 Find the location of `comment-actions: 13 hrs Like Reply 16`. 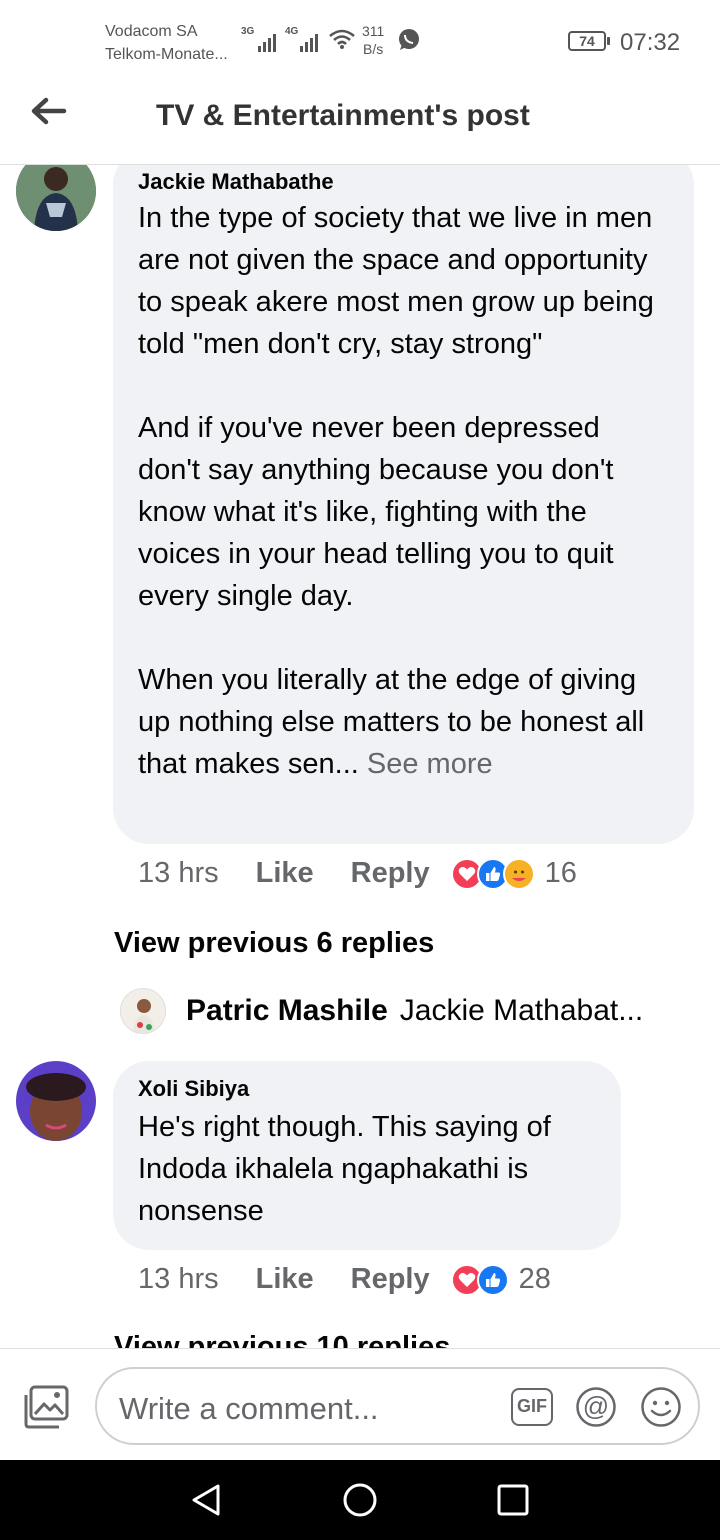

comment-actions: 13 hrs Like Reply 16 is located at coordinates (357, 873).